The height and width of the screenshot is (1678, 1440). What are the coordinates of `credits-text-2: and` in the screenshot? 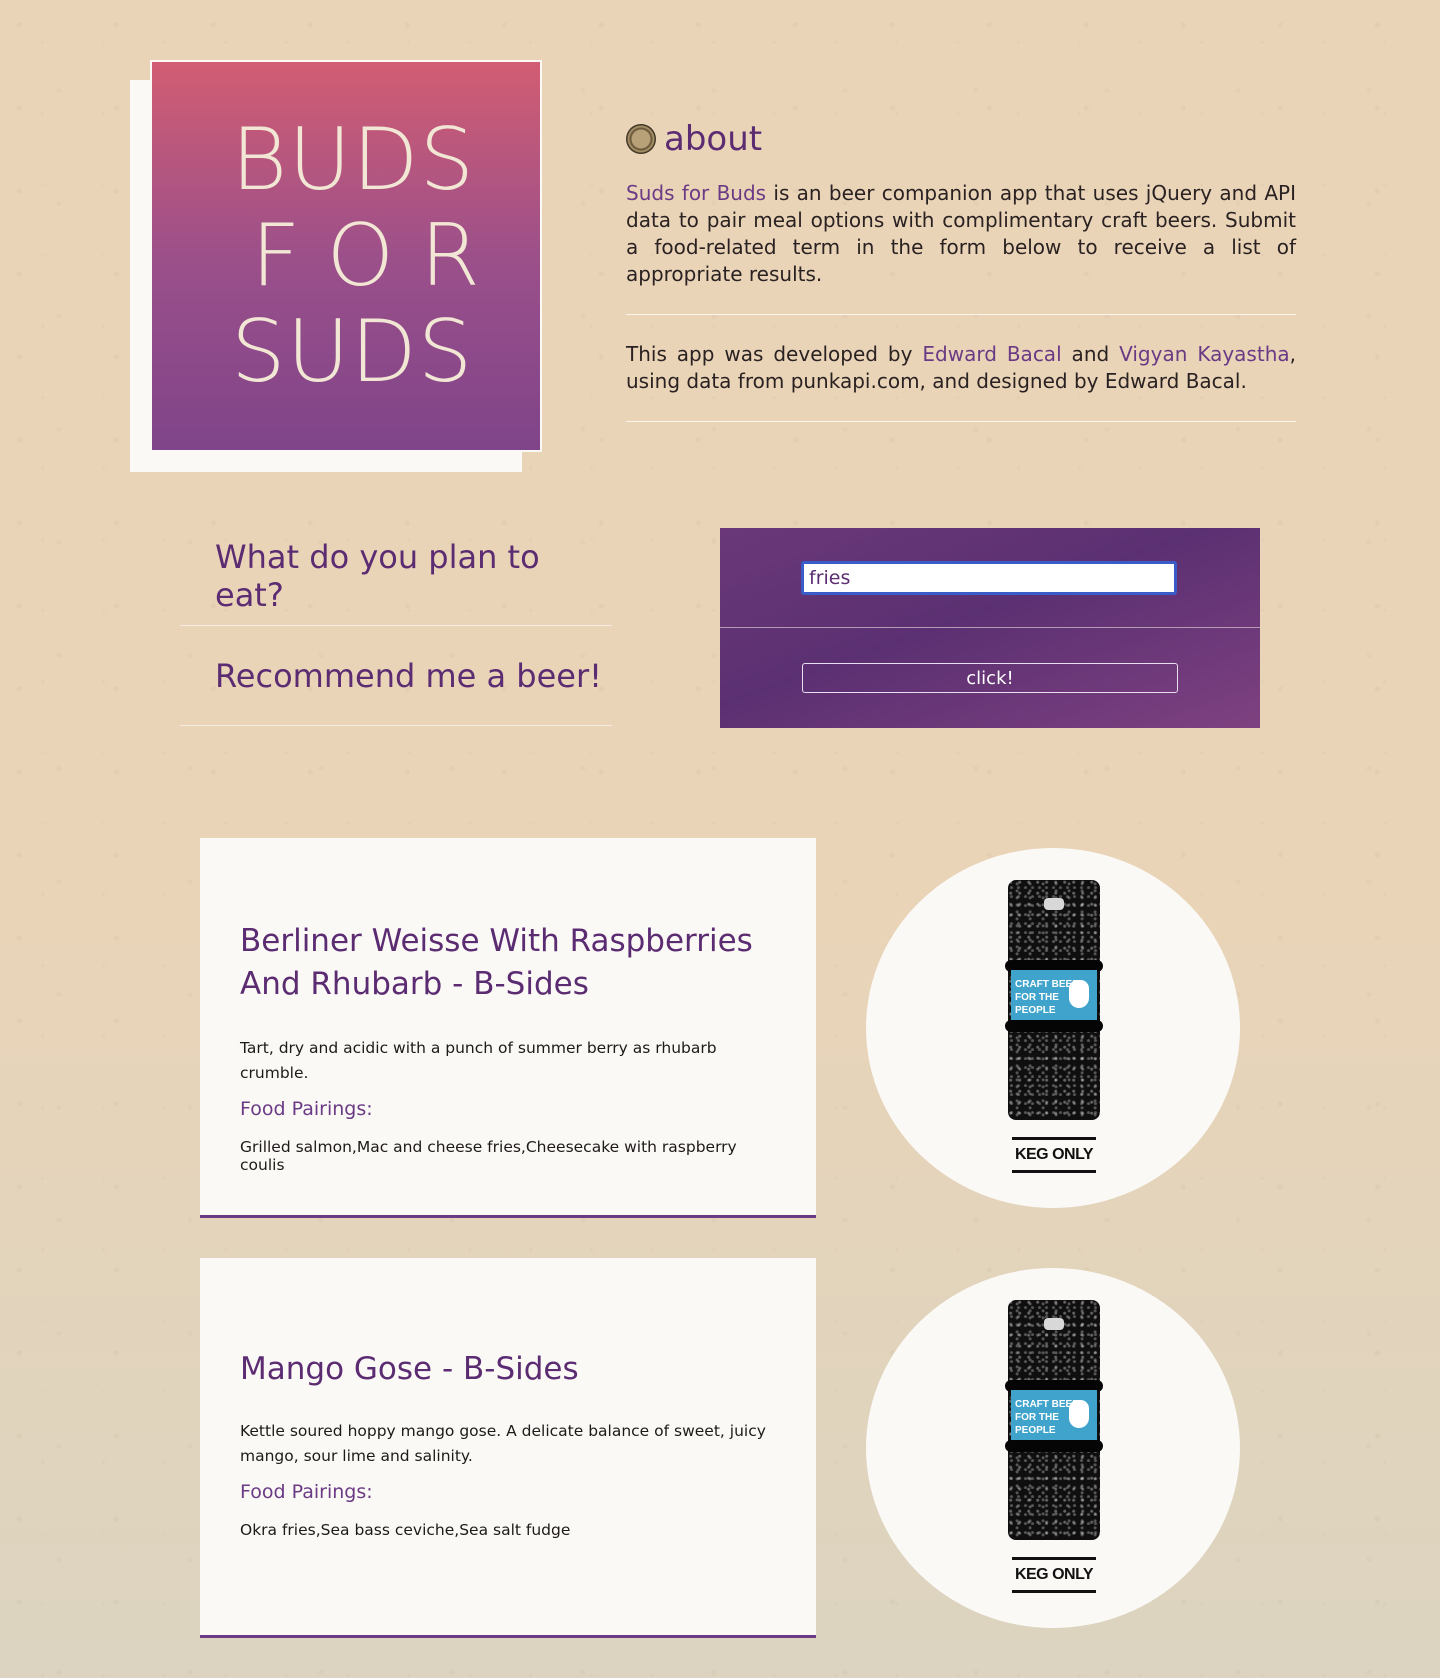 It's located at (1090, 354).